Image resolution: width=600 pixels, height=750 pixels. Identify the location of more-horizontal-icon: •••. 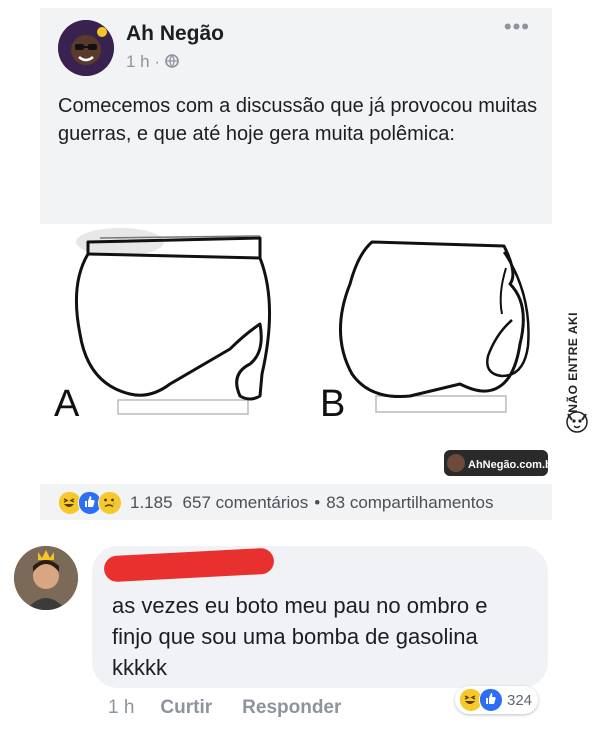
(517, 27).